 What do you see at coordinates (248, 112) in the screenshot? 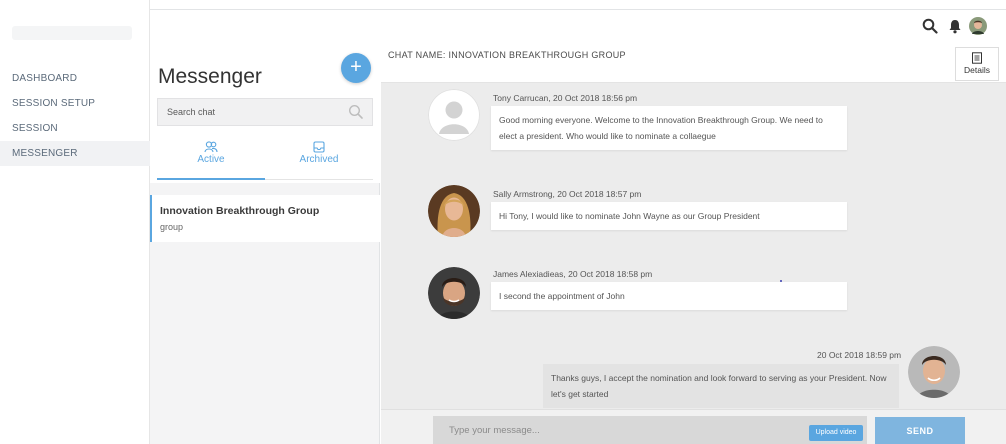
I see `search-input` at bounding box center [248, 112].